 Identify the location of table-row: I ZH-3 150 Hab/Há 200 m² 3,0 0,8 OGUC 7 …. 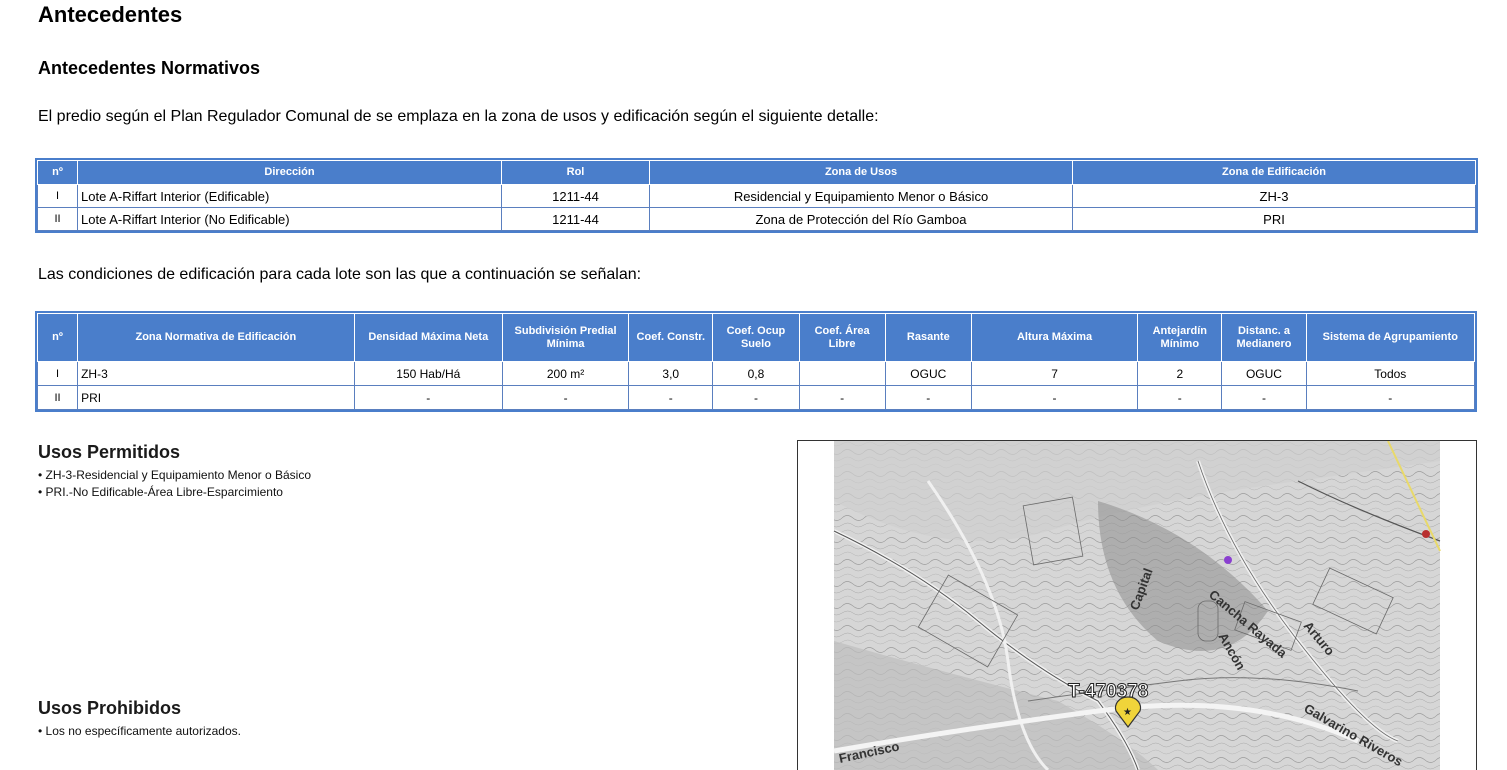
(756, 373).